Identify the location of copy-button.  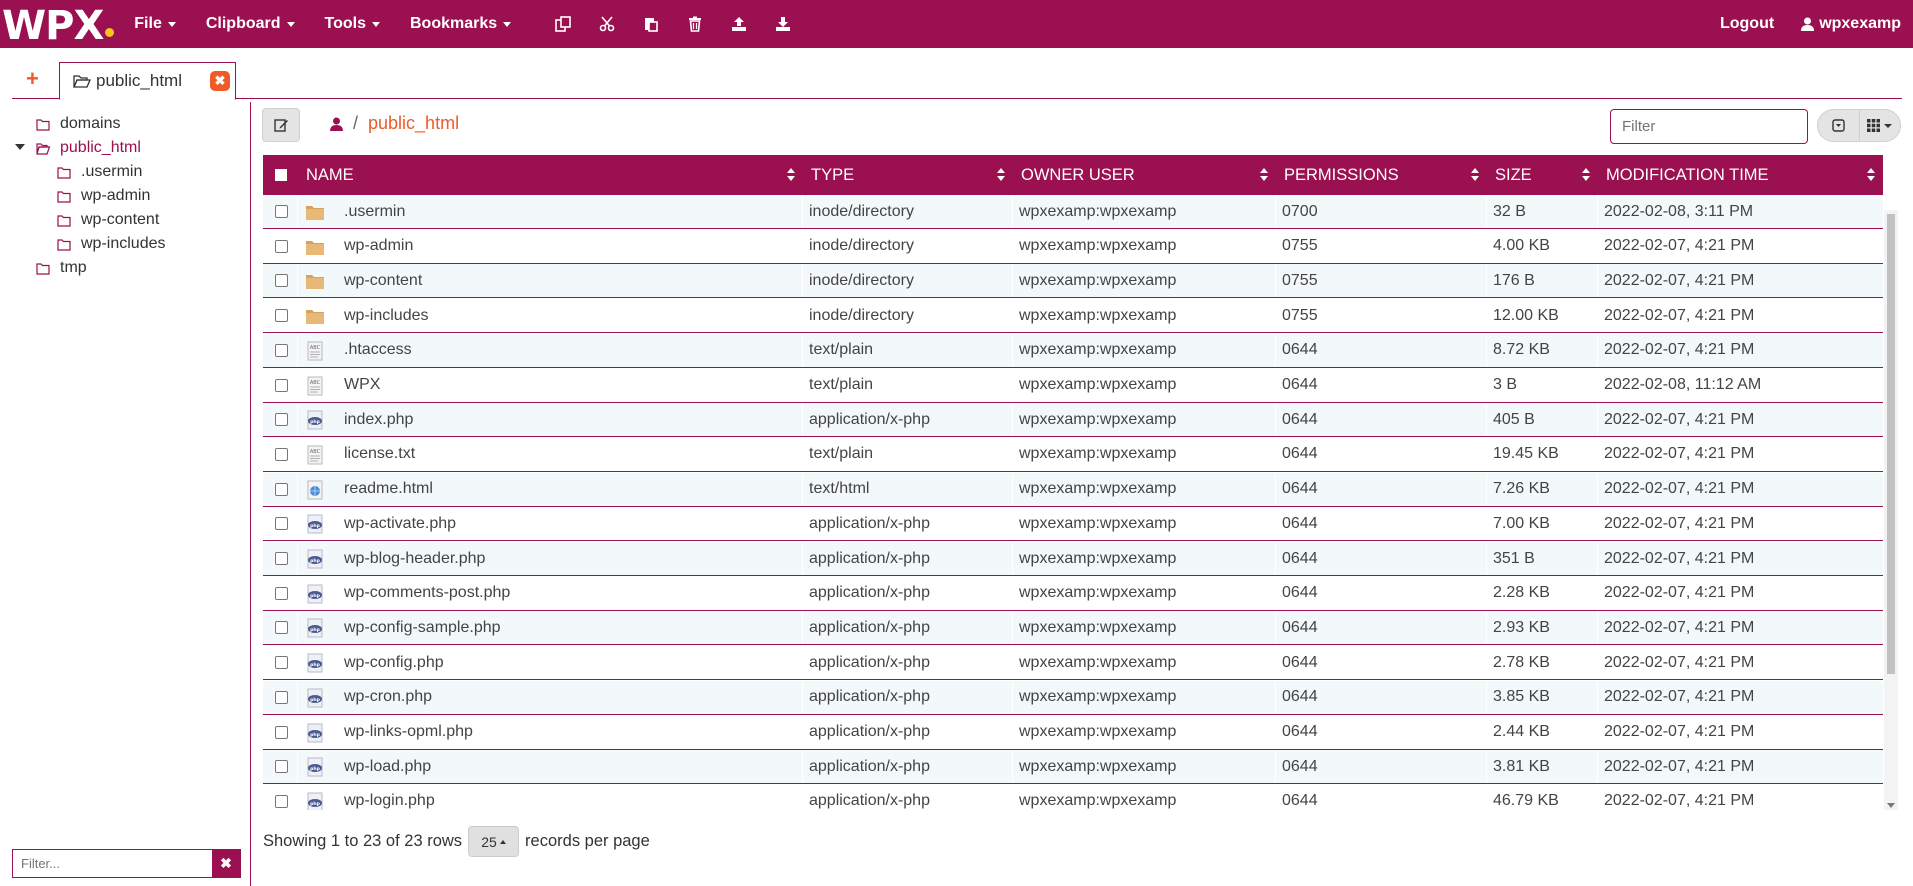
(563, 24).